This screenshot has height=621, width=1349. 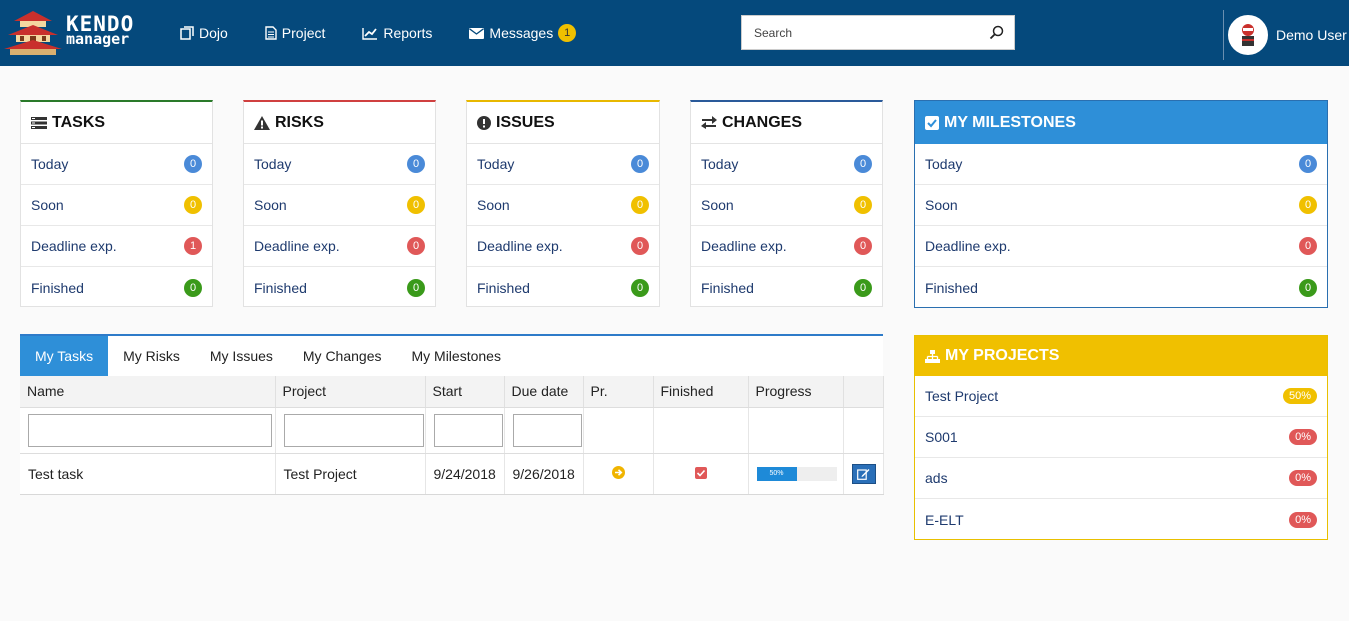 I want to click on avatar, so click(x=1248, y=35).